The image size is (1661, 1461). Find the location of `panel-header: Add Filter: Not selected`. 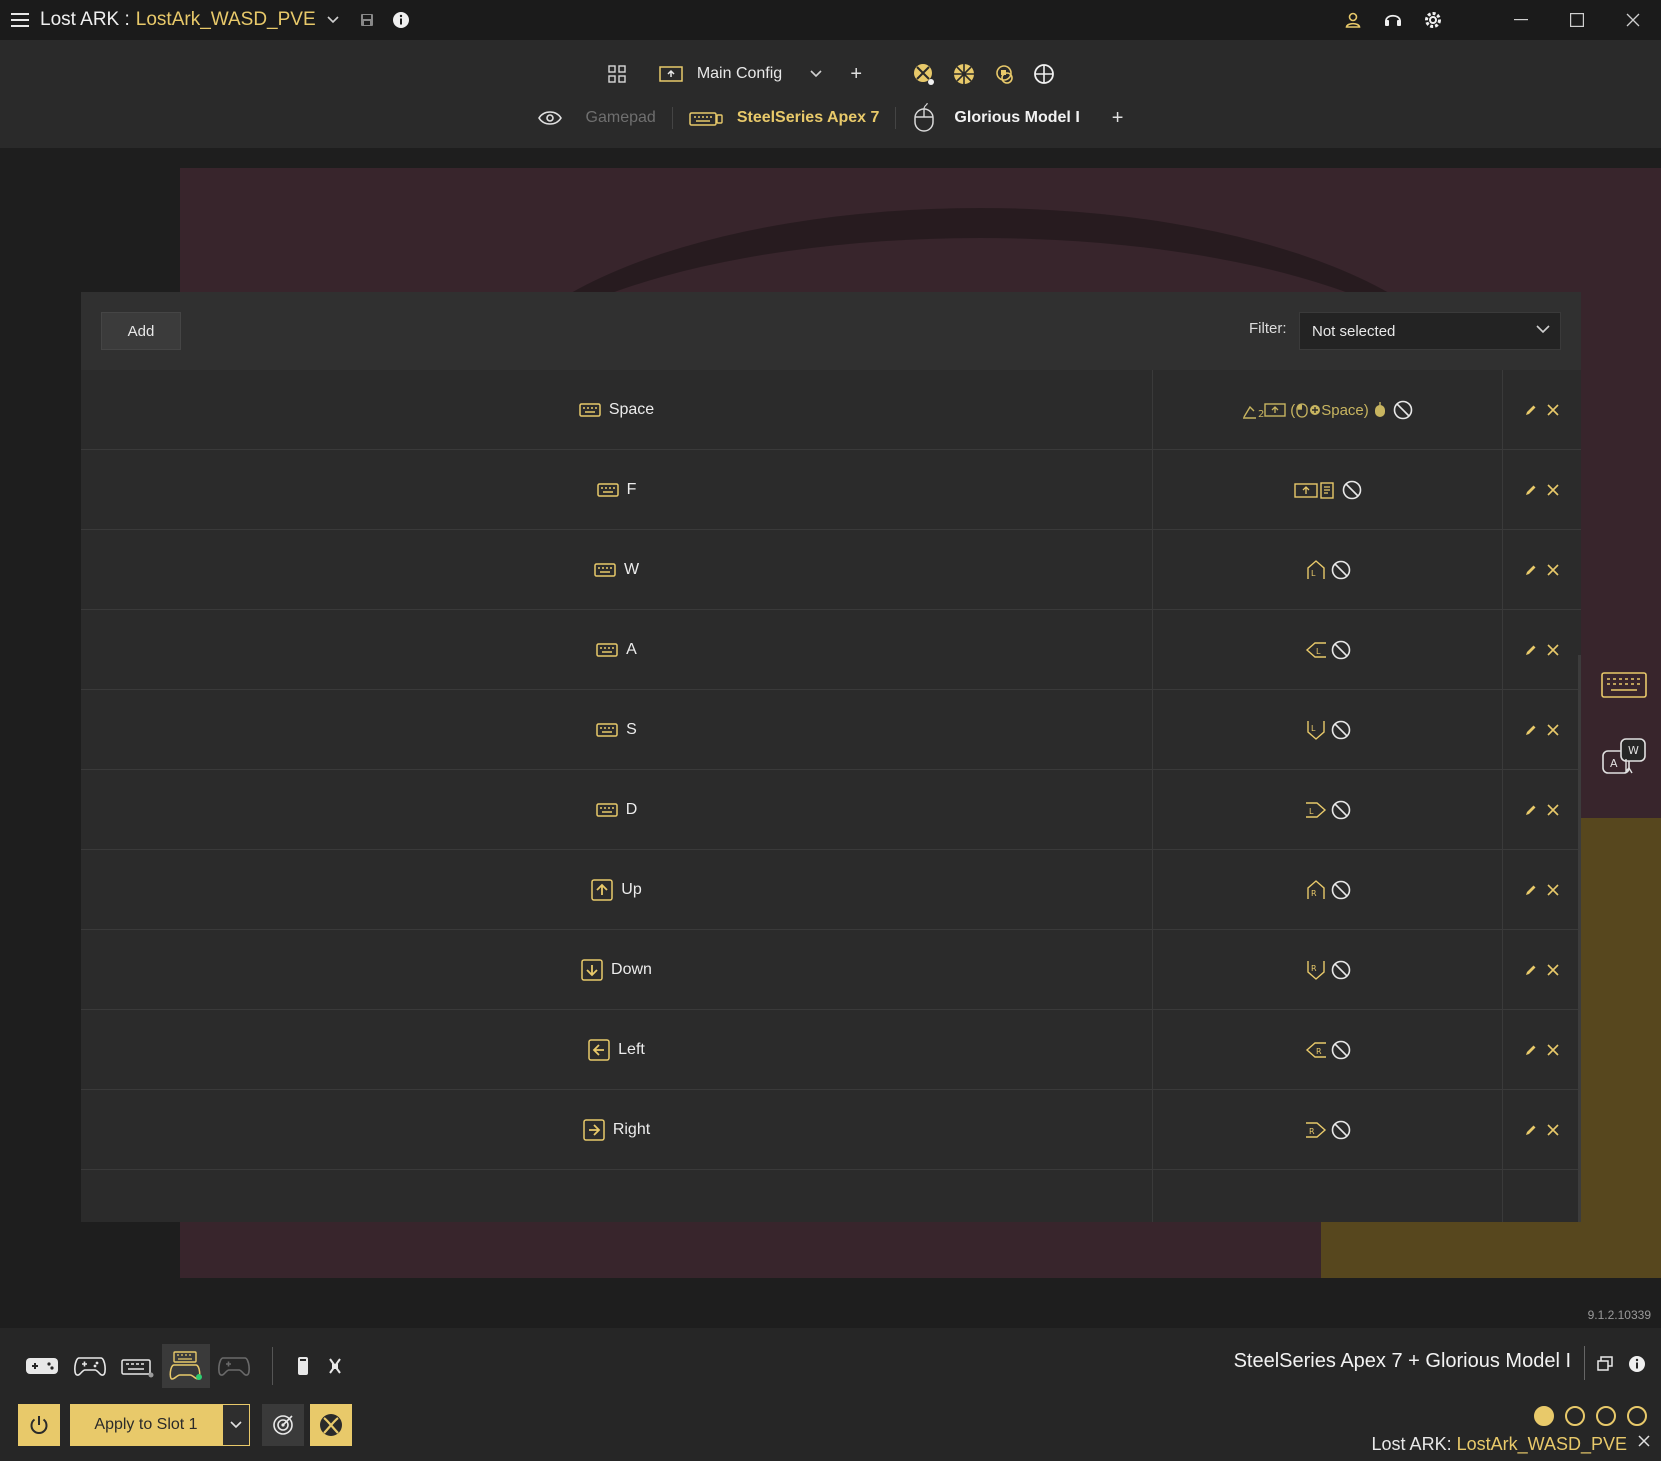

panel-header: Add Filter: Not selected is located at coordinates (831, 331).